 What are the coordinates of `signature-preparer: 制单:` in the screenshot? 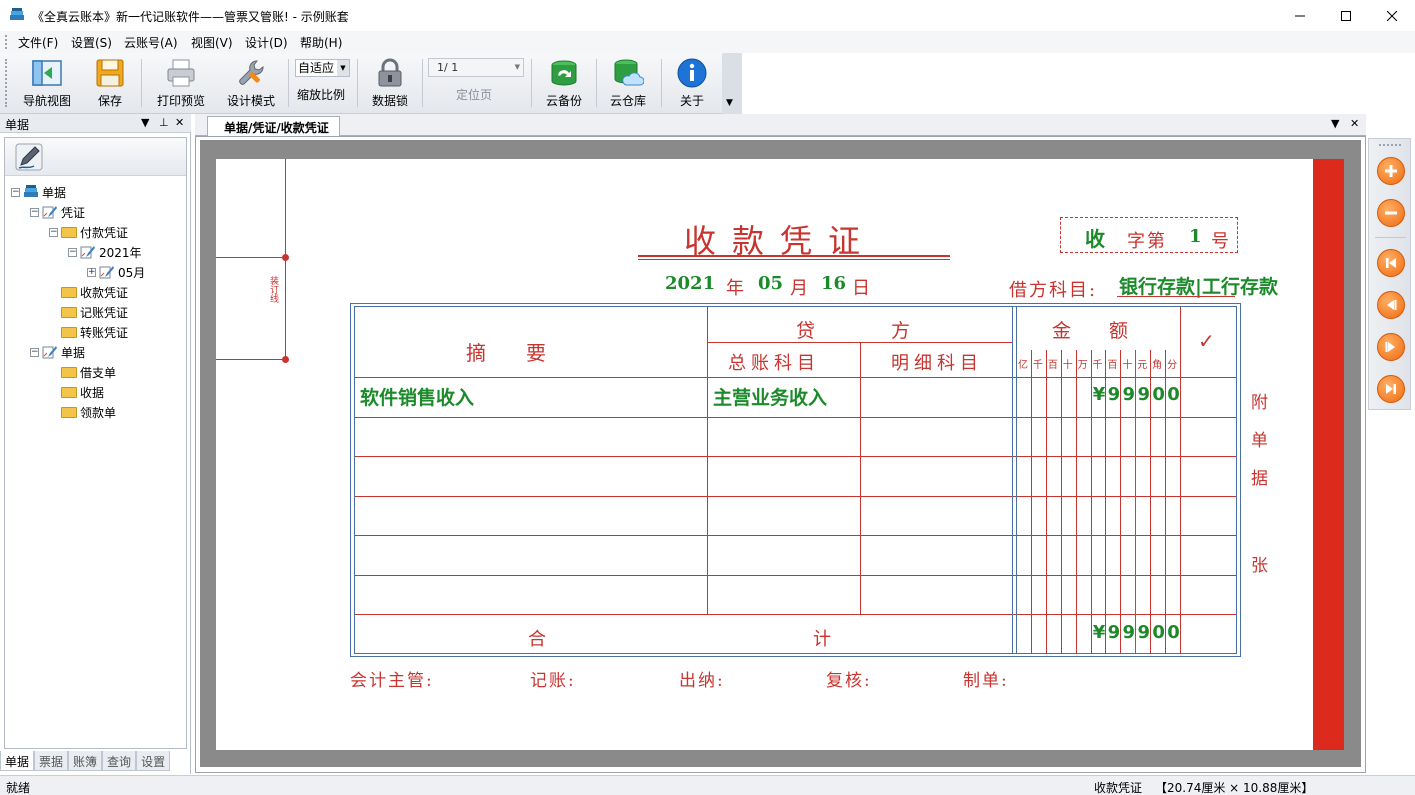 It's located at (986, 681).